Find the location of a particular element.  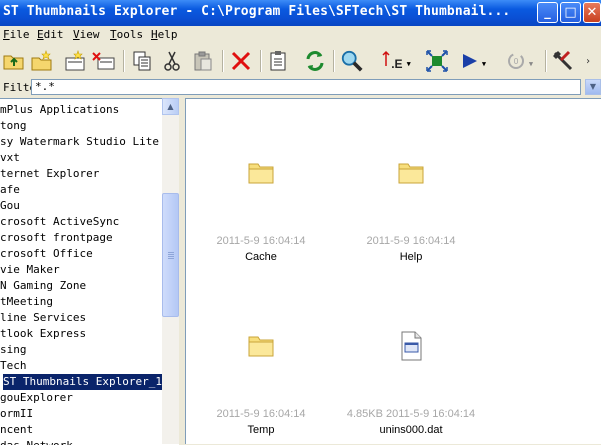

dat-file-icon is located at coordinates (411, 346).